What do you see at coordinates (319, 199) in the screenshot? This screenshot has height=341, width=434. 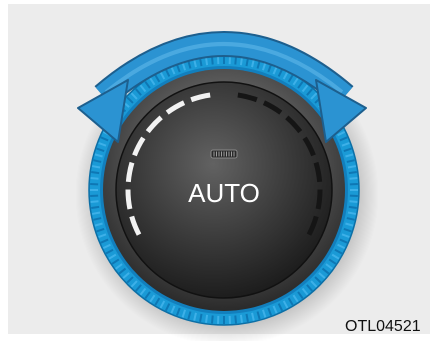 I see `level-mark-right` at bounding box center [319, 199].